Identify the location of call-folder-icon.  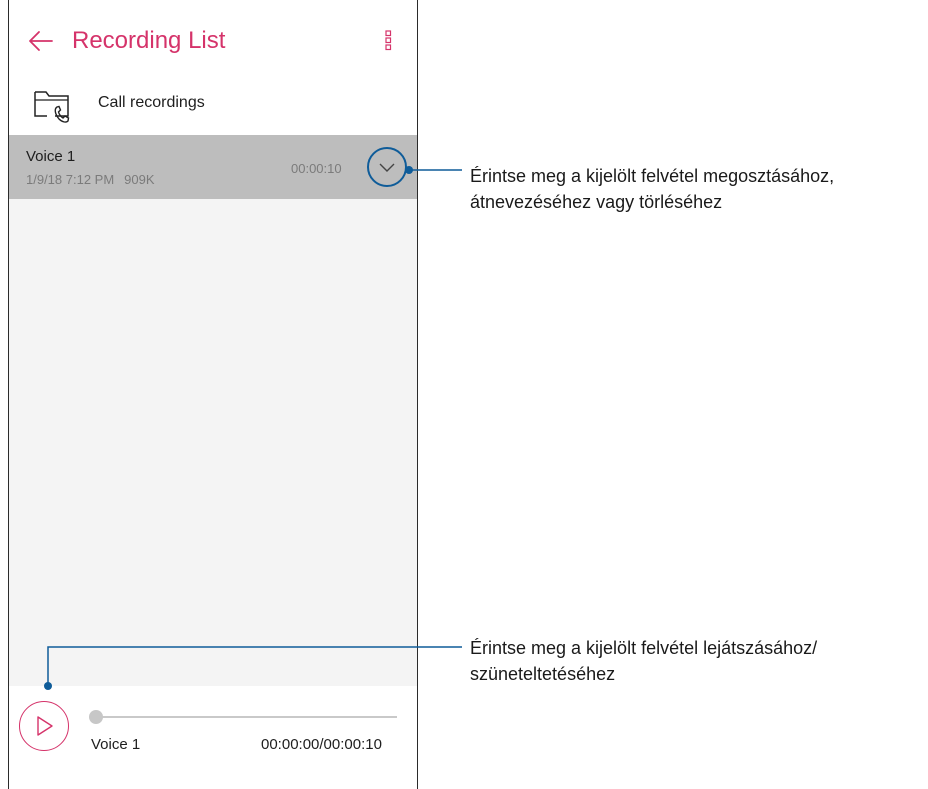
(52, 107).